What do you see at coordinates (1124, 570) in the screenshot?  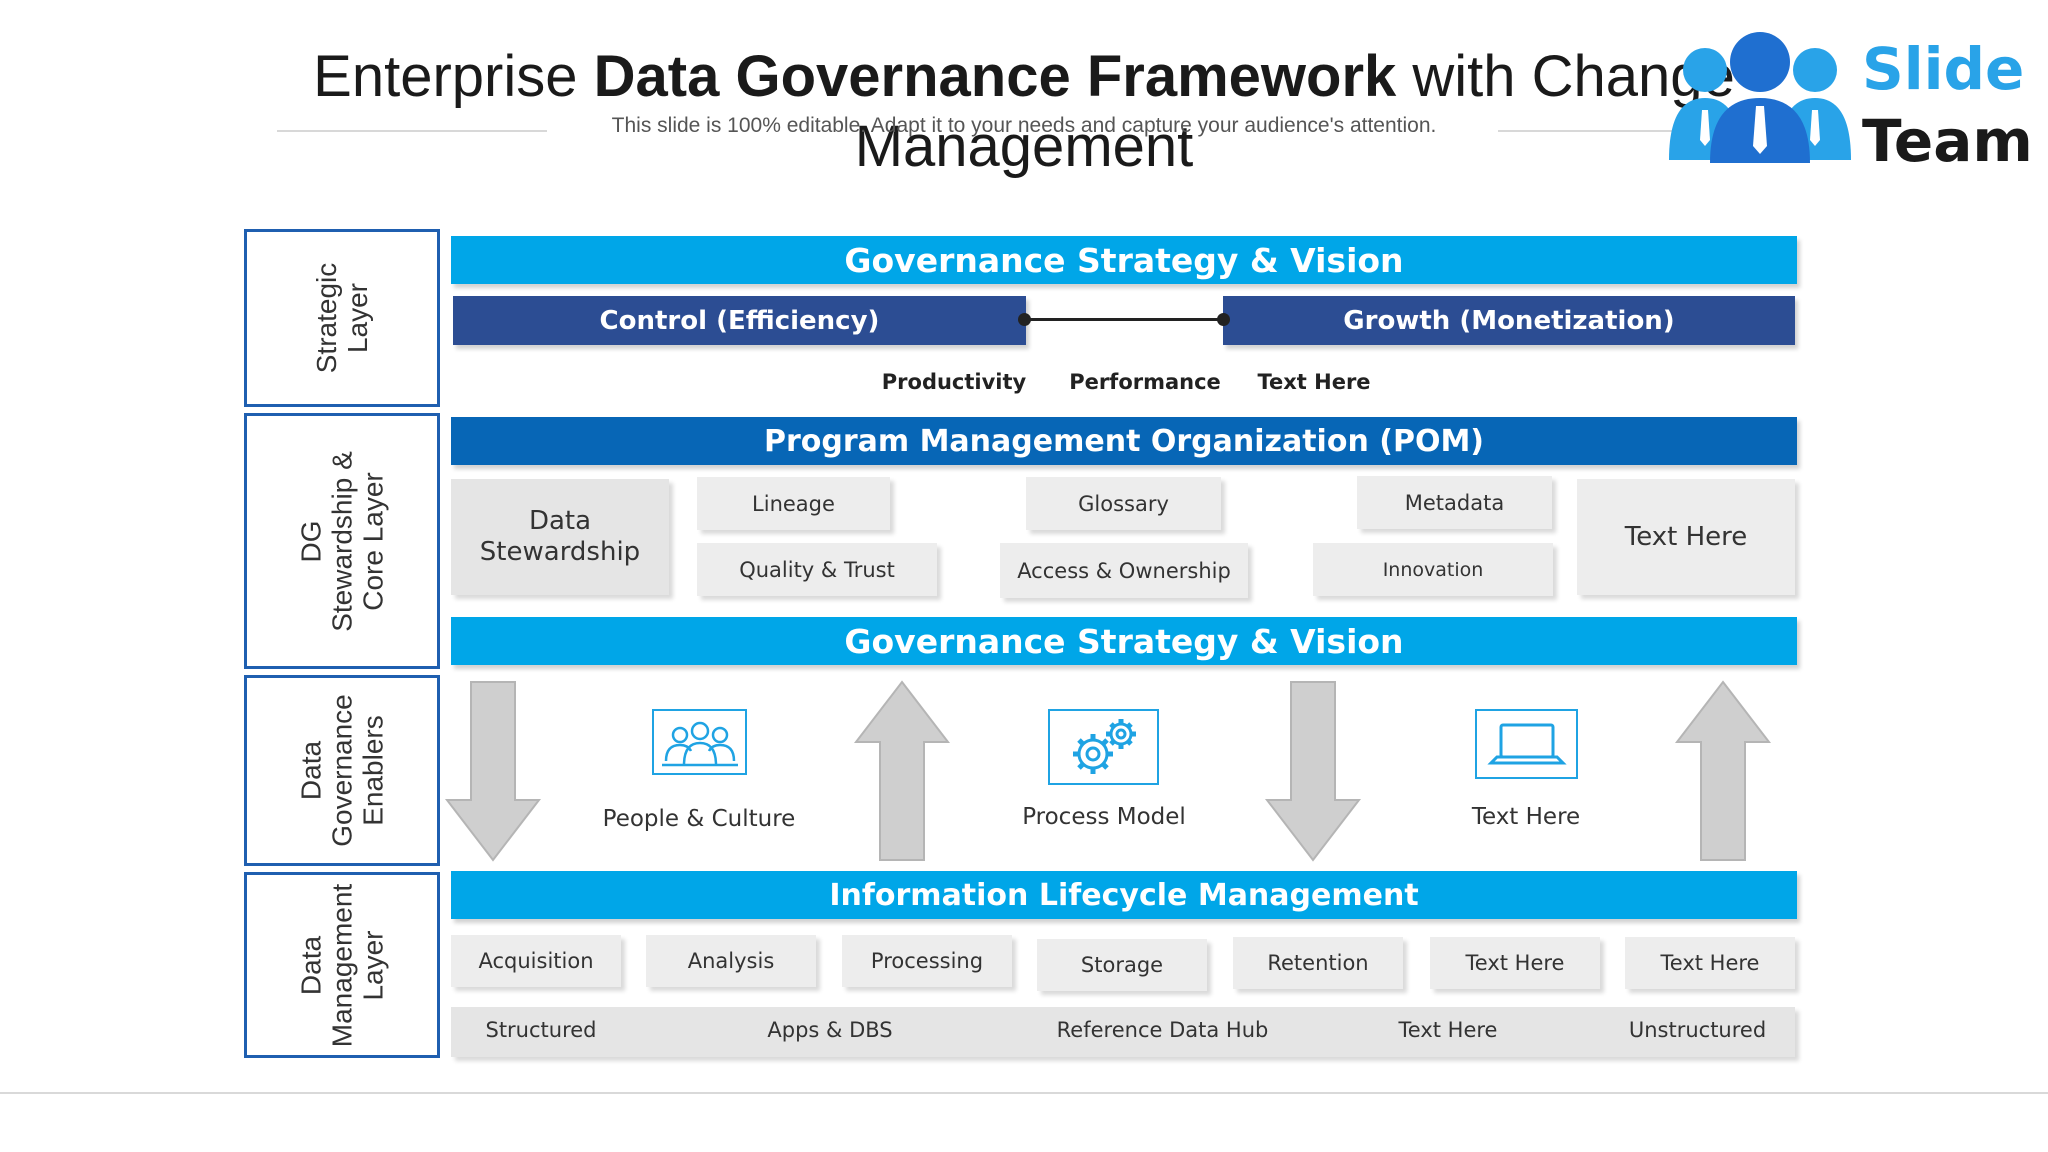 I see `access-ownership-box: Access & Ownership` at bounding box center [1124, 570].